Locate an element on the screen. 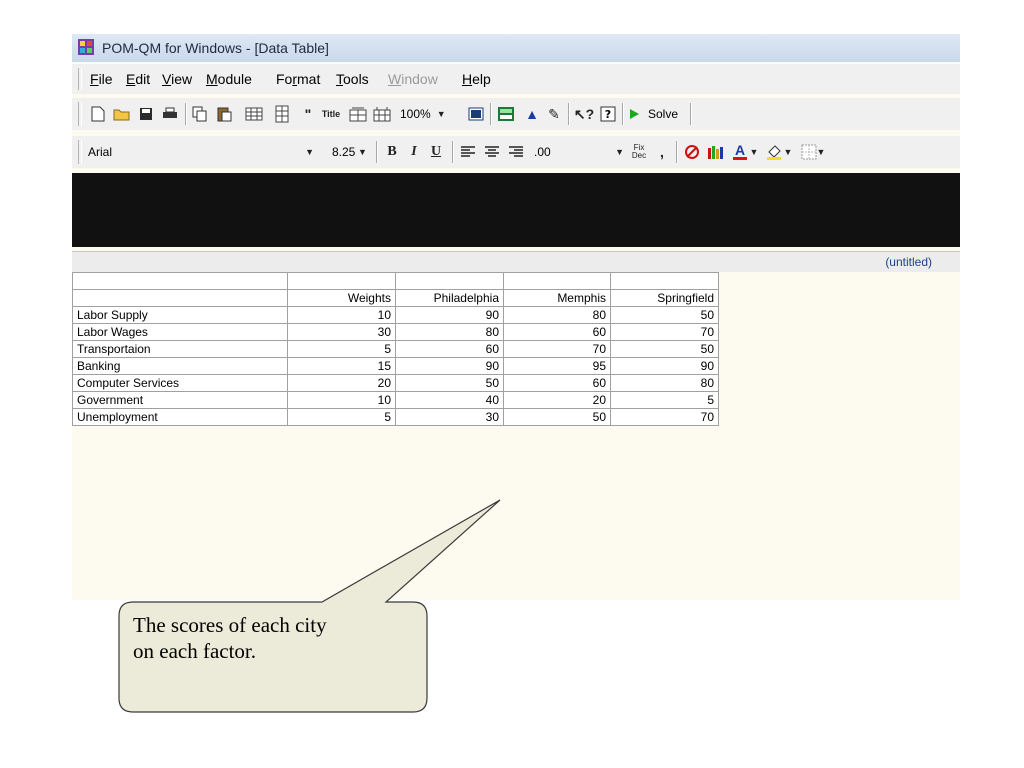 The width and height of the screenshot is (1024, 768). align-right-icon is located at coordinates (516, 152).